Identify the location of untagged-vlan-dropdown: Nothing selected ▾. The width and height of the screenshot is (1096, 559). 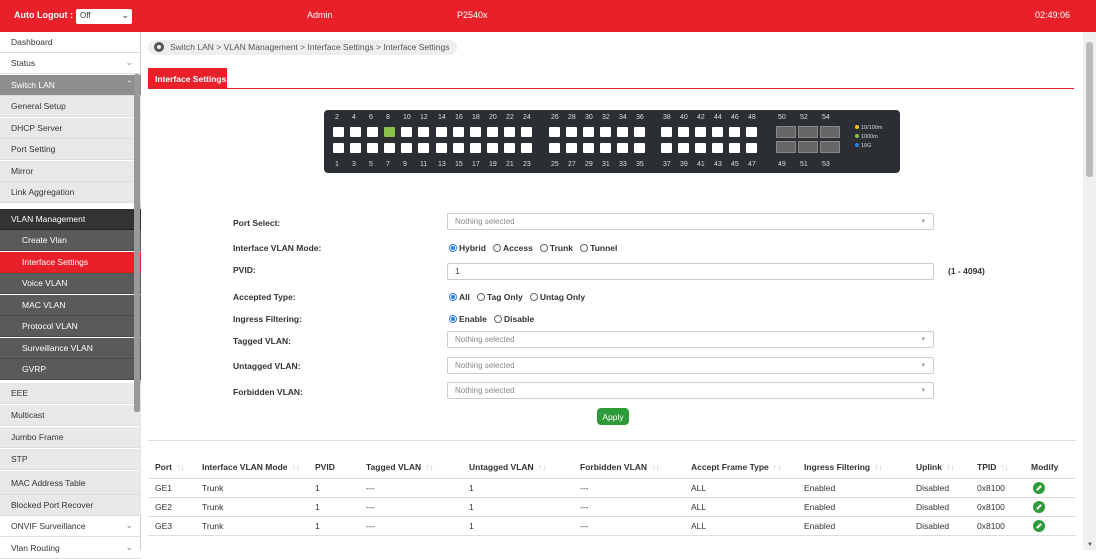
(690, 365).